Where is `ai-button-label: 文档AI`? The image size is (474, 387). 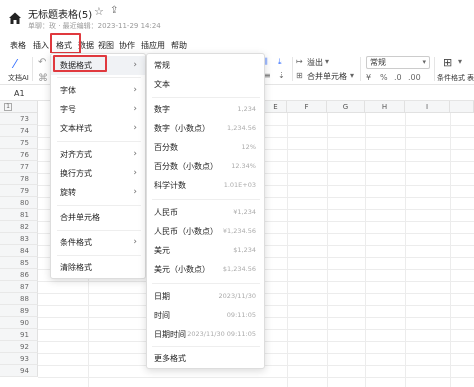
ai-button-label: 文档AI is located at coordinates (18, 78).